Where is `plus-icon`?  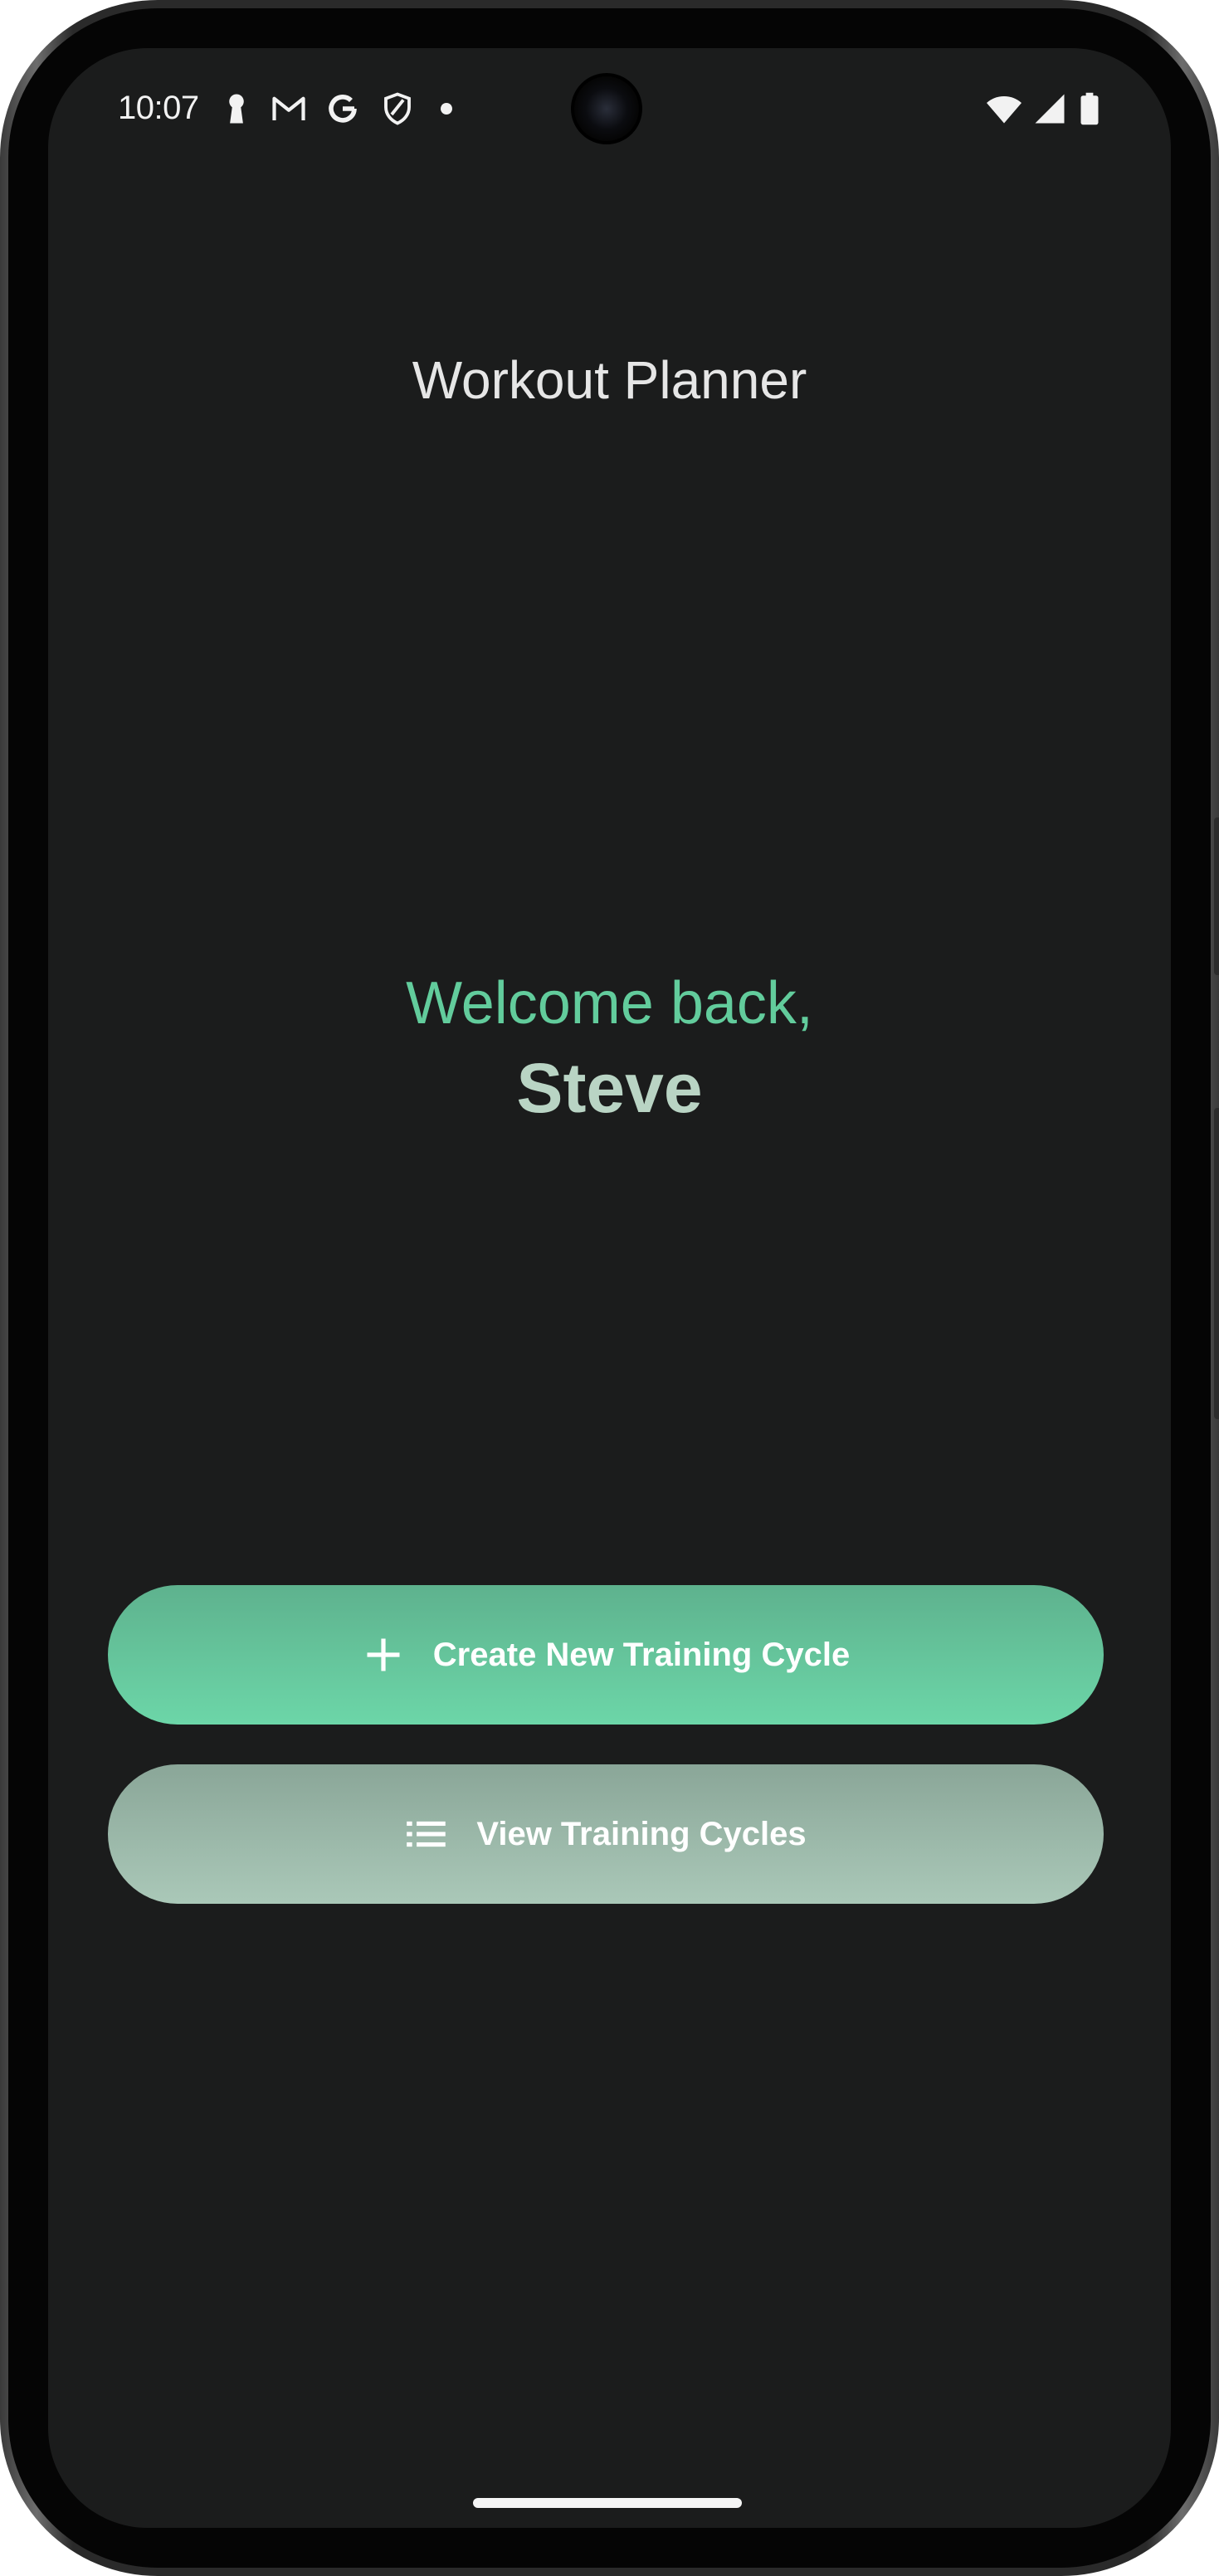
plus-icon is located at coordinates (384, 1654).